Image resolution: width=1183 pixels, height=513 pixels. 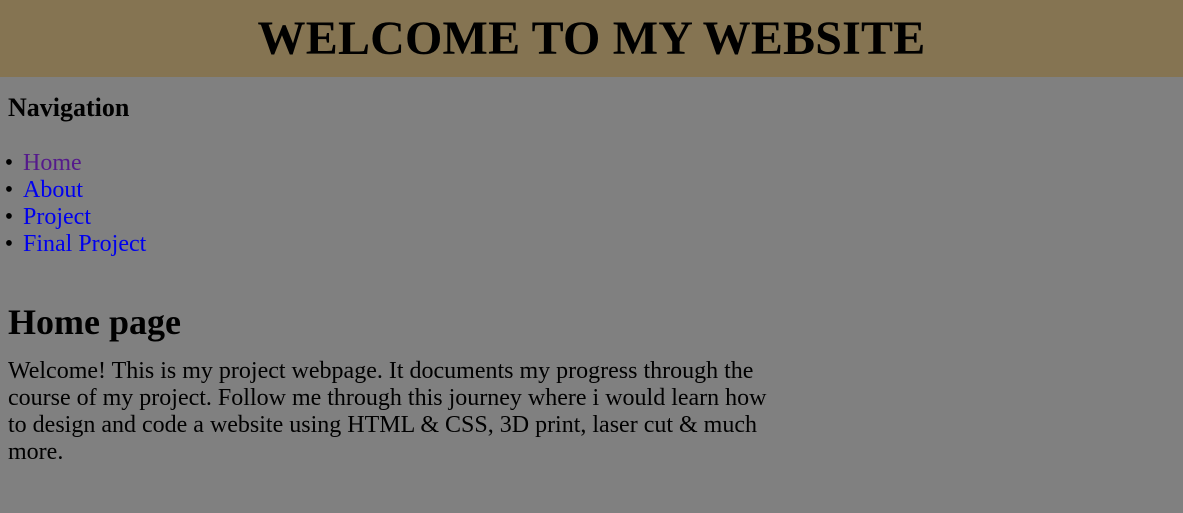 I want to click on nav-link-project: Project, so click(x=57, y=217).